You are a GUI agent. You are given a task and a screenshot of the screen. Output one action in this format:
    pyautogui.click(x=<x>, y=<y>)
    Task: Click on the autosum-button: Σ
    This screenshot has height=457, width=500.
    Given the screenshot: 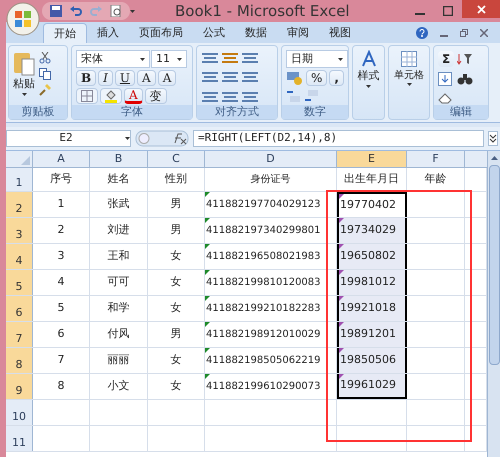 What is the action you would take?
    pyautogui.click(x=446, y=59)
    